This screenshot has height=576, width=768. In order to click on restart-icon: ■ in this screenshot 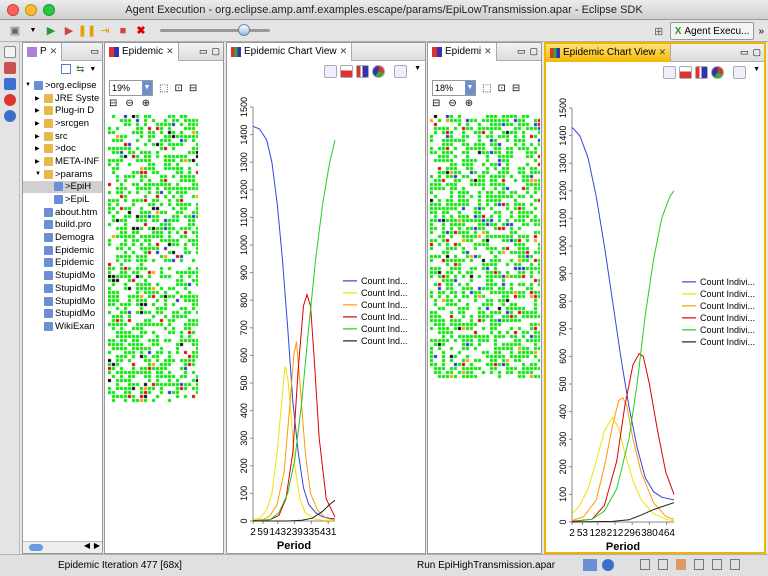, I will do `click(123, 31)`.